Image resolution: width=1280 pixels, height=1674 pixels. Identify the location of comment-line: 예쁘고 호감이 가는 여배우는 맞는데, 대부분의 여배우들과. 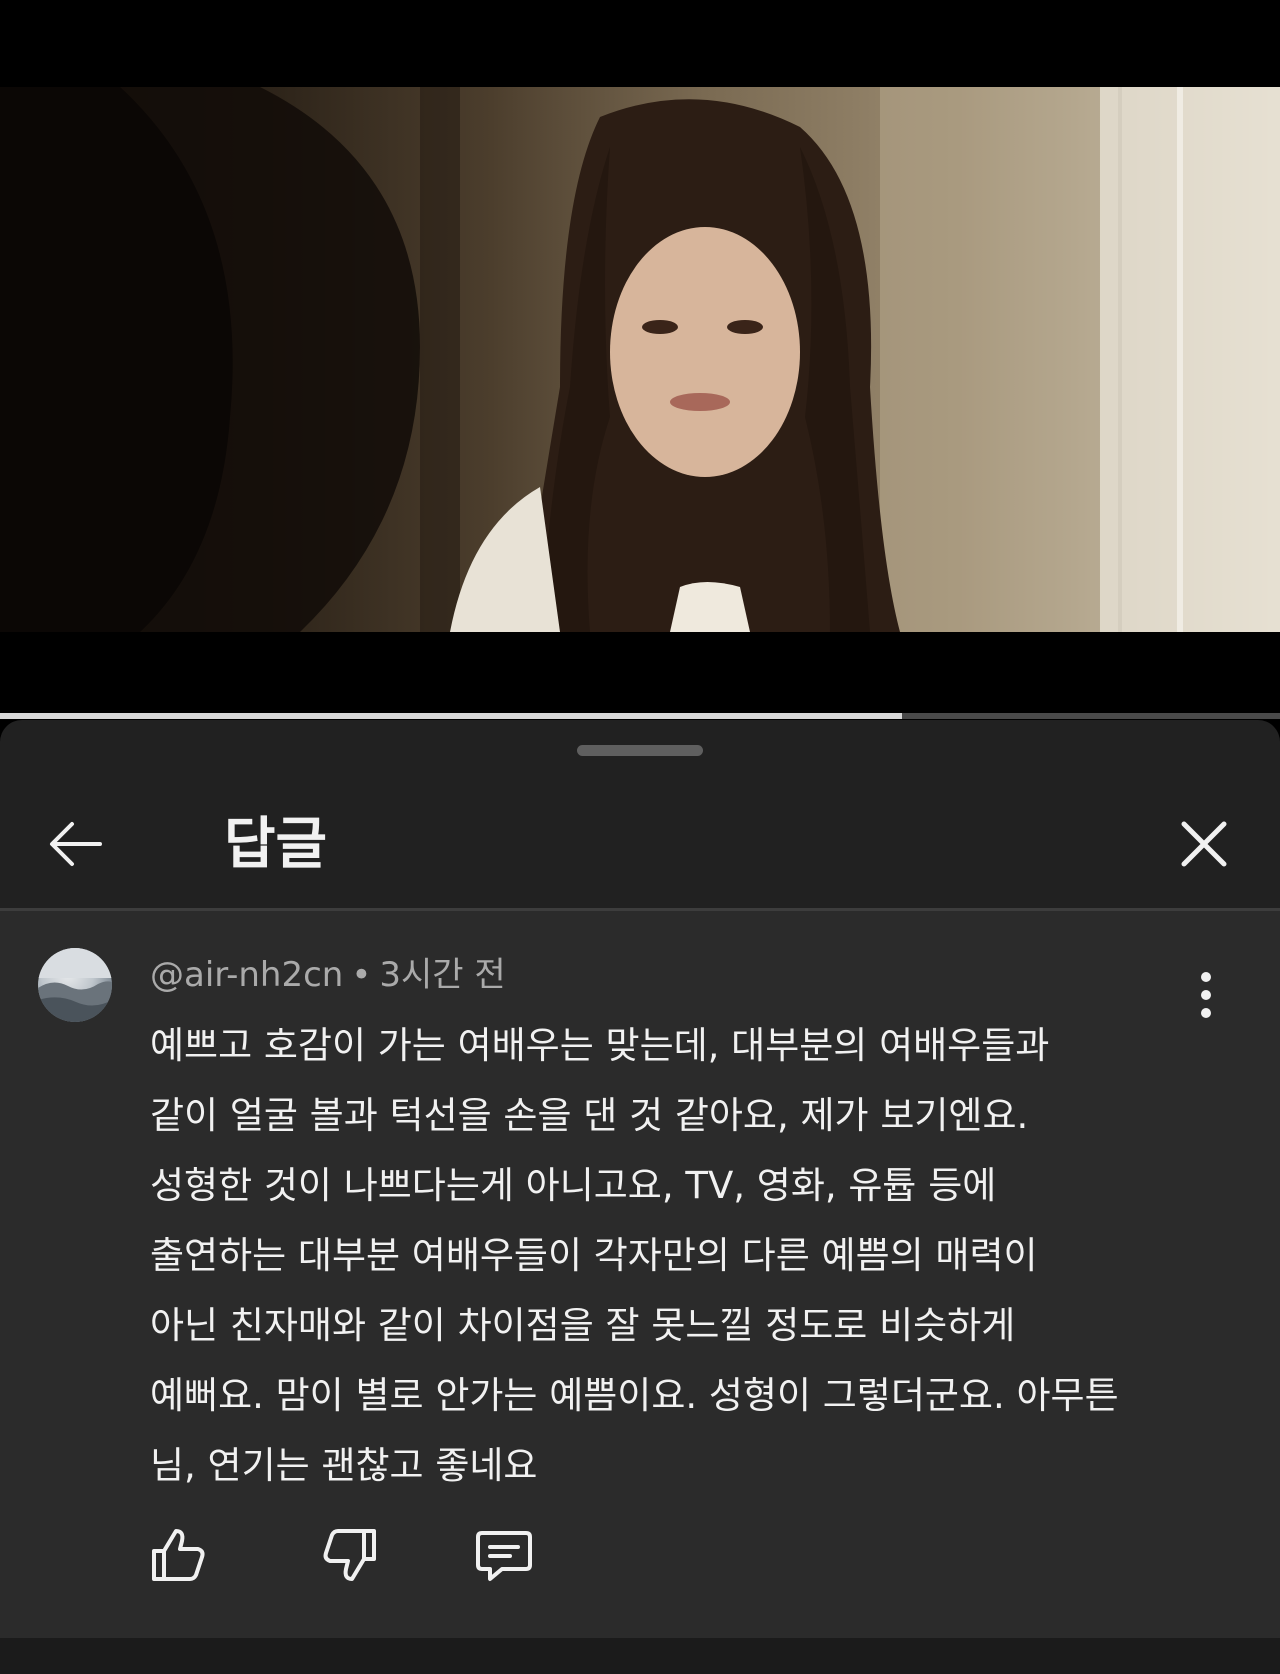
(600, 1045).